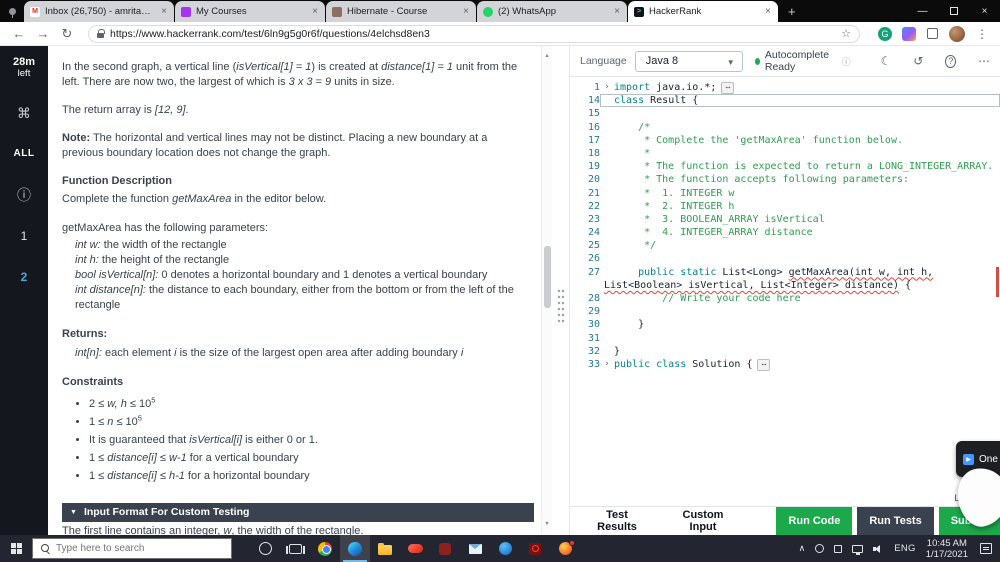  What do you see at coordinates (445, 548) in the screenshot?
I see `app-maroon-taskbar-button` at bounding box center [445, 548].